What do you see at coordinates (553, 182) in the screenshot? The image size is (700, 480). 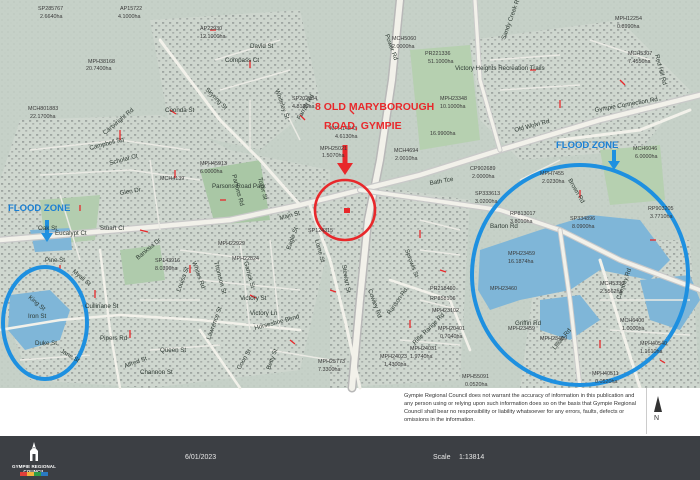 I see `lot-label: 2.0230ha` at bounding box center [553, 182].